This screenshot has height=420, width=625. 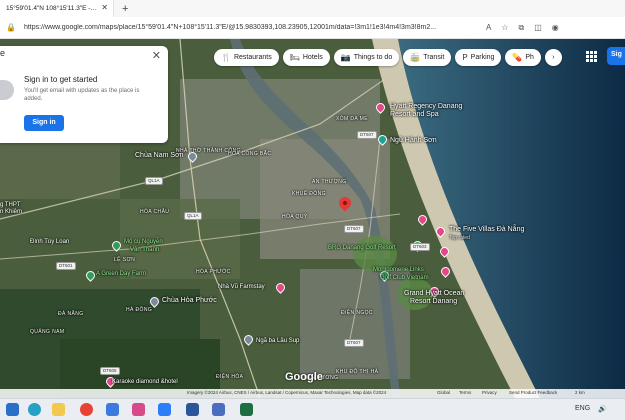 I want to click on map-label: Resort Danang, so click(x=433, y=301).